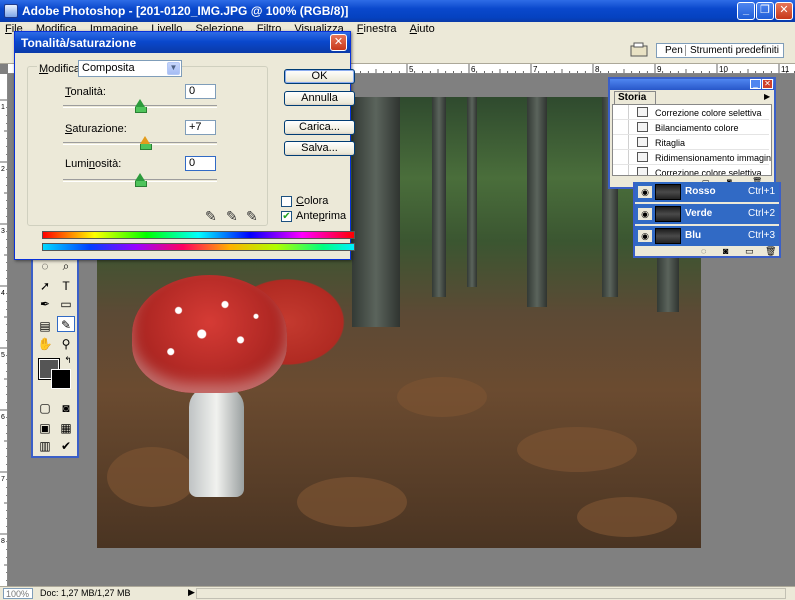  I want to click on close-window-button: ✕, so click(784, 11).